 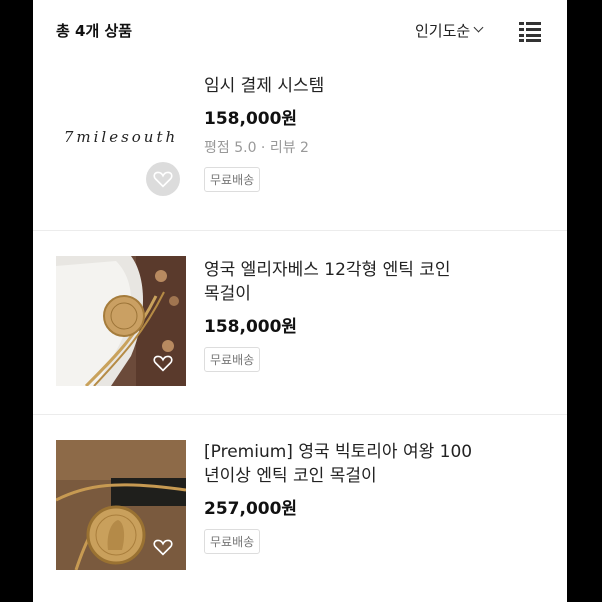 What do you see at coordinates (443, 31) in the screenshot?
I see `sort-label: 인기도순` at bounding box center [443, 31].